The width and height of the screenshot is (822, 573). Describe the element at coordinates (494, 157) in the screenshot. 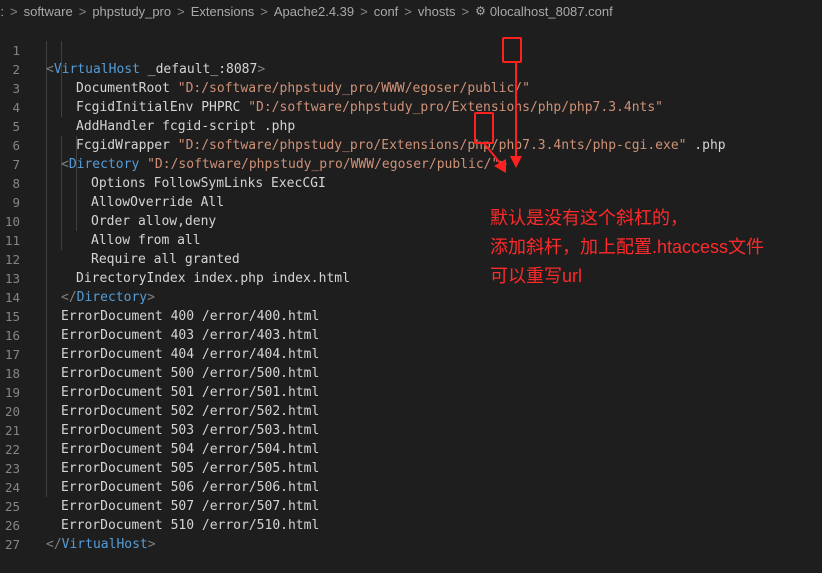

I see `arrow-diagonal-icon` at that location.